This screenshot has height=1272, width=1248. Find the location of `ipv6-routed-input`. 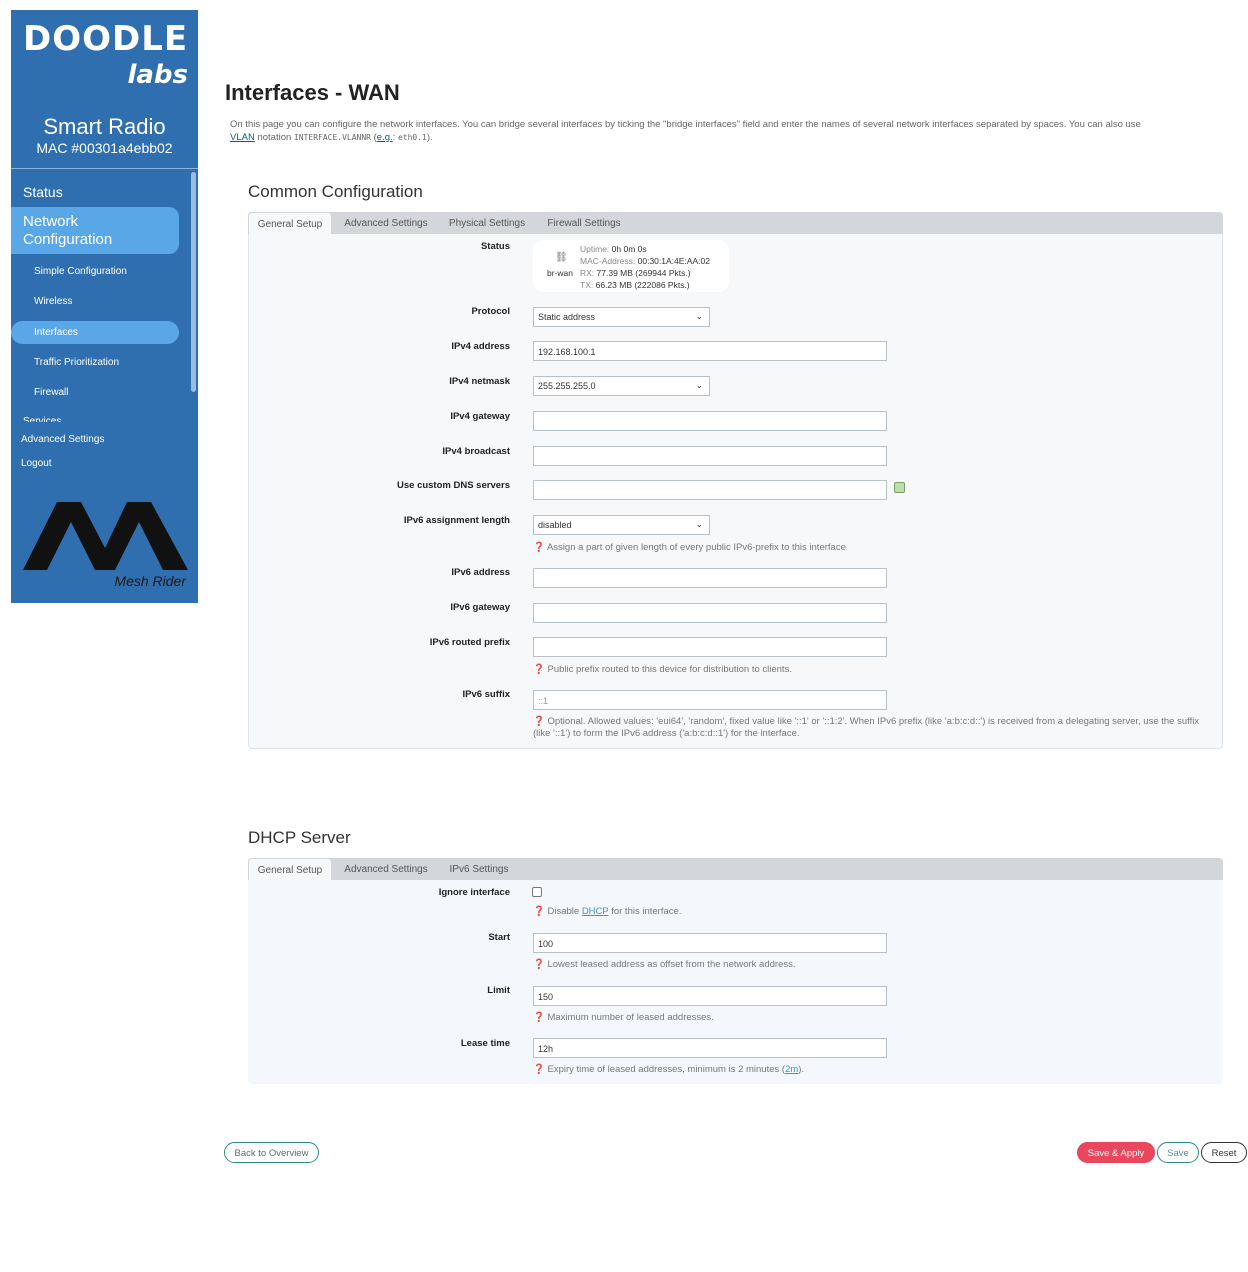

ipv6-routed-input is located at coordinates (710, 647).